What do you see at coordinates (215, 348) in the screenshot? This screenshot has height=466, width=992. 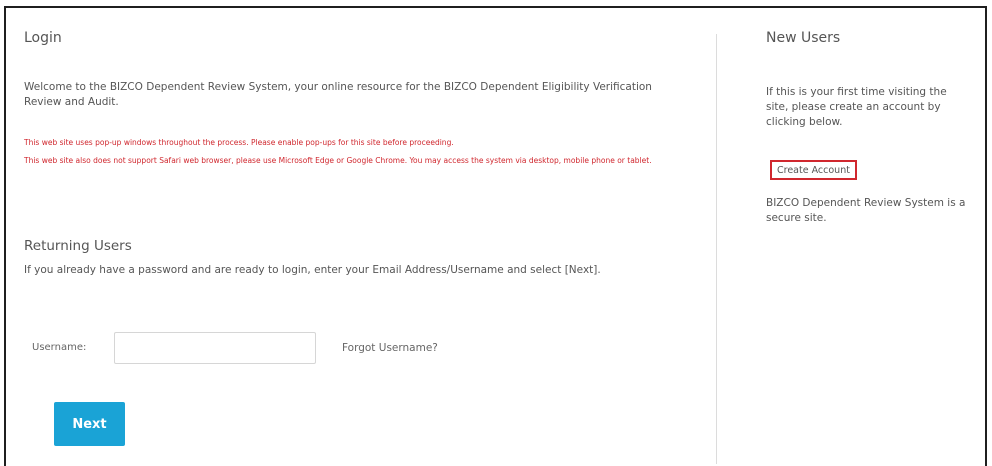 I see `username-input` at bounding box center [215, 348].